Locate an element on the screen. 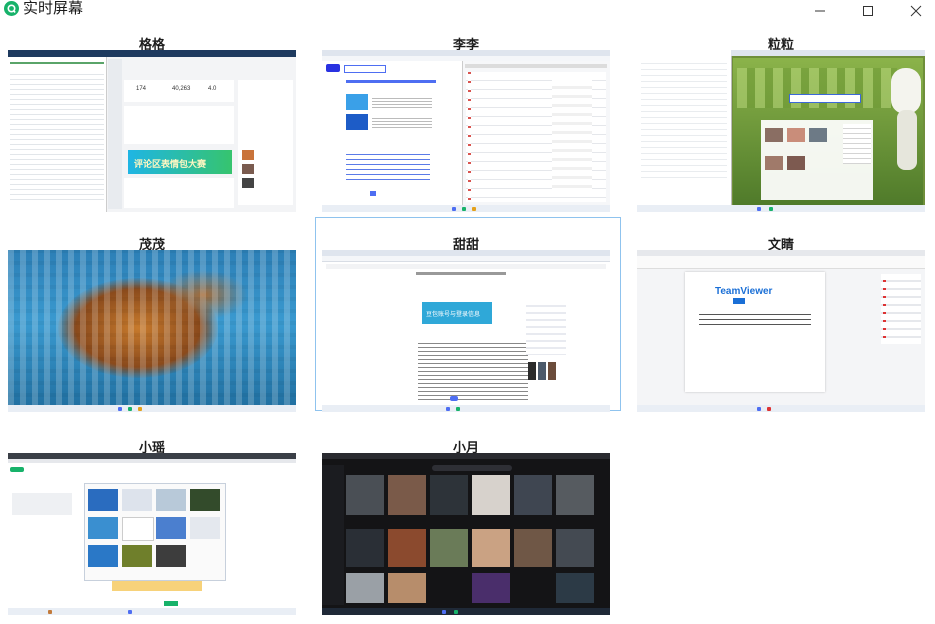 Image resolution: width=935 pixels, height=624 pixels. maximize-button is located at coordinates (868, 11).